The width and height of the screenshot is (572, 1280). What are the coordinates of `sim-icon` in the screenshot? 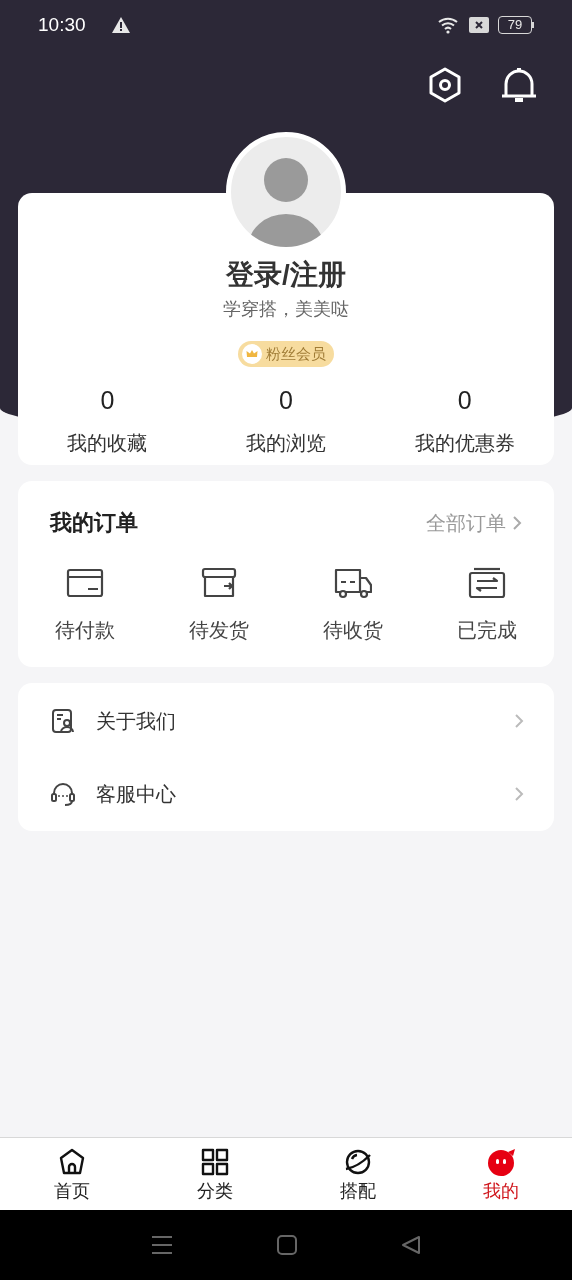 It's located at (479, 25).